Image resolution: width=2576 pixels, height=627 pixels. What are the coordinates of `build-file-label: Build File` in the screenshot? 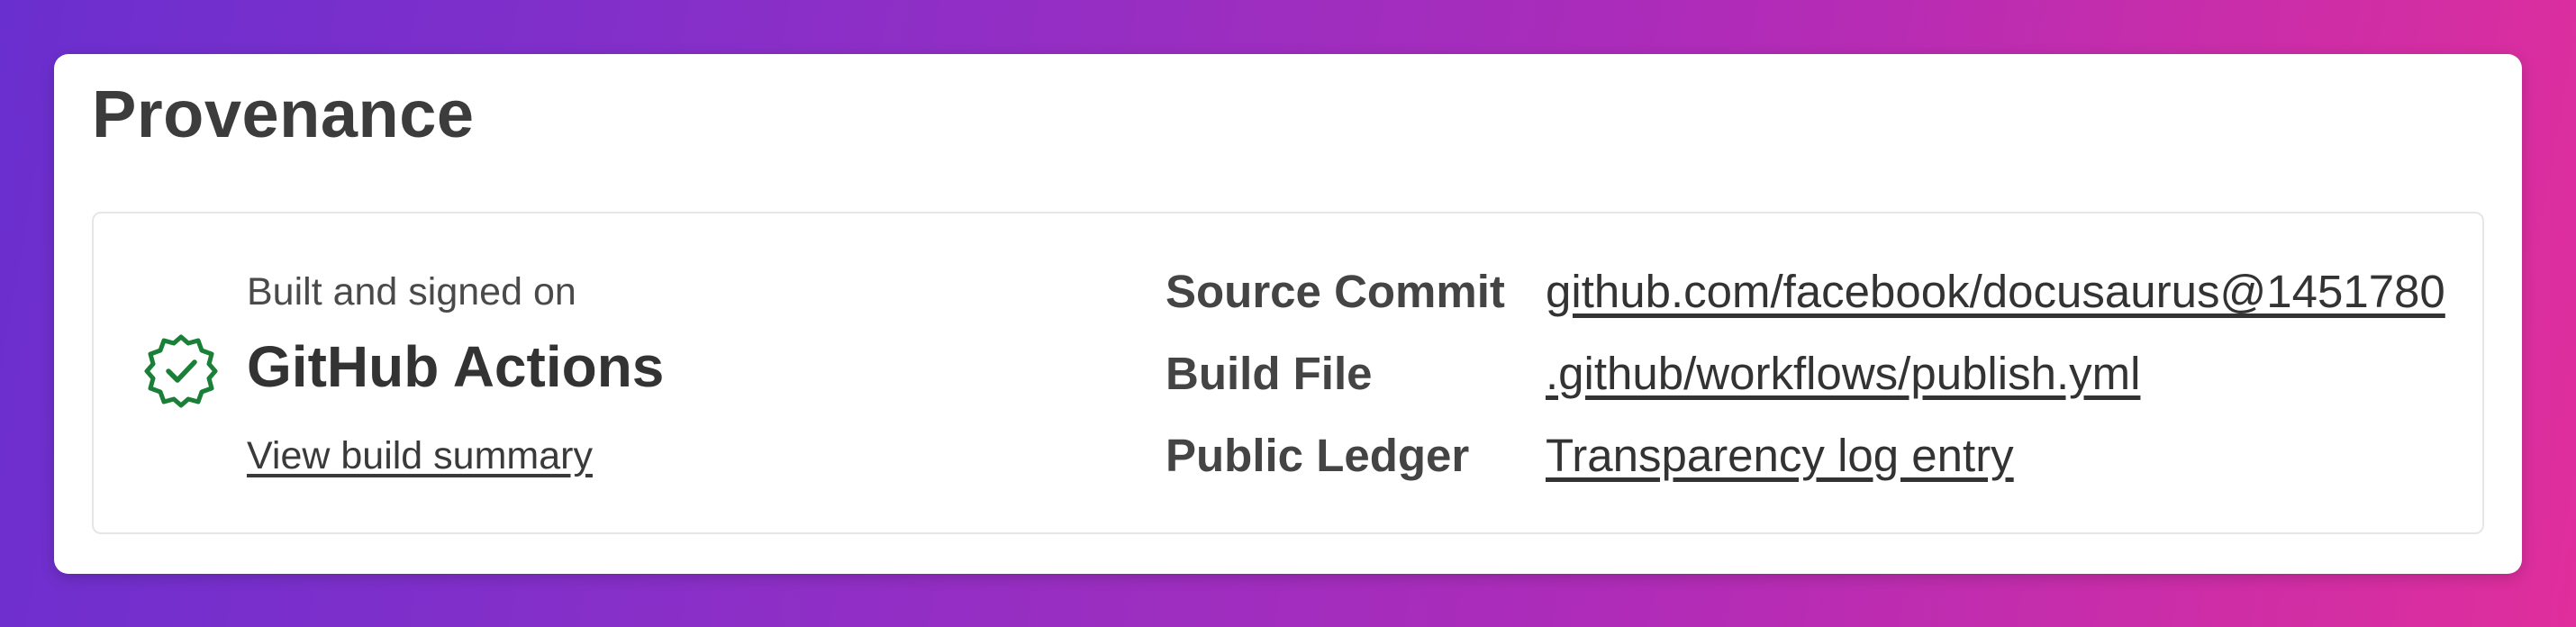 It's located at (1269, 373).